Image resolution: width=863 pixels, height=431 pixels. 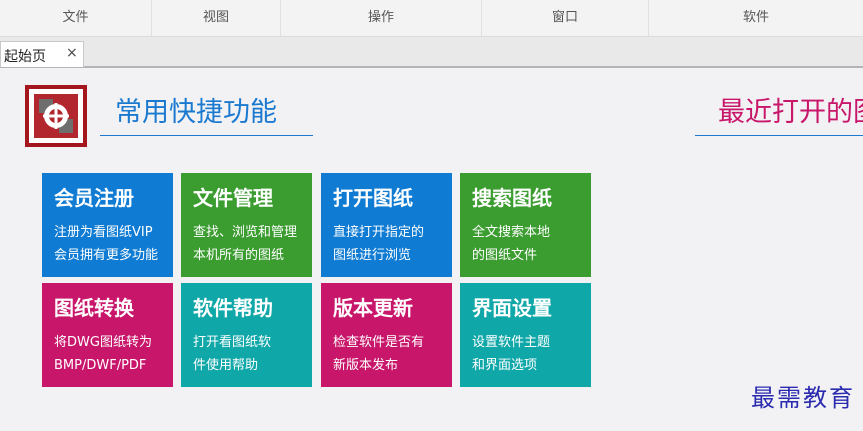 I want to click on tile-description: 直接打开指定的 图纸进行浏览, so click(x=379, y=244).